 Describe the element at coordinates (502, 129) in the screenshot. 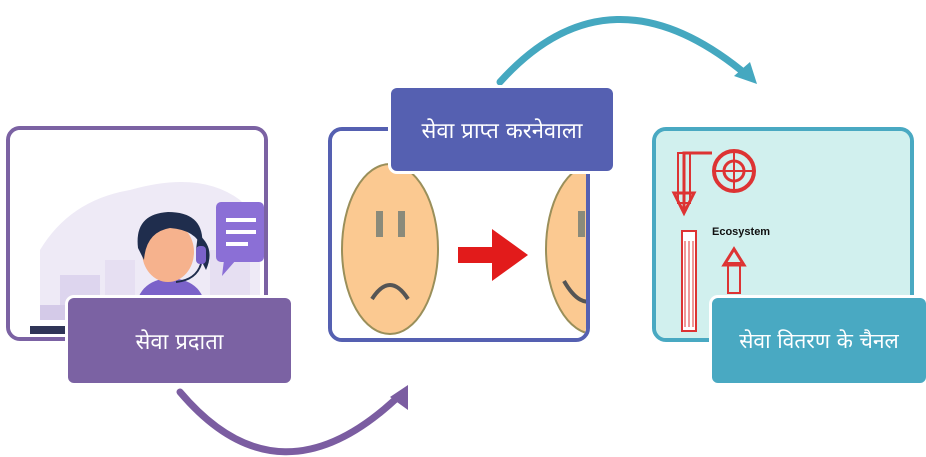

I see `step-label-receiver: सेवा प्राप्त करनेवाला` at that location.